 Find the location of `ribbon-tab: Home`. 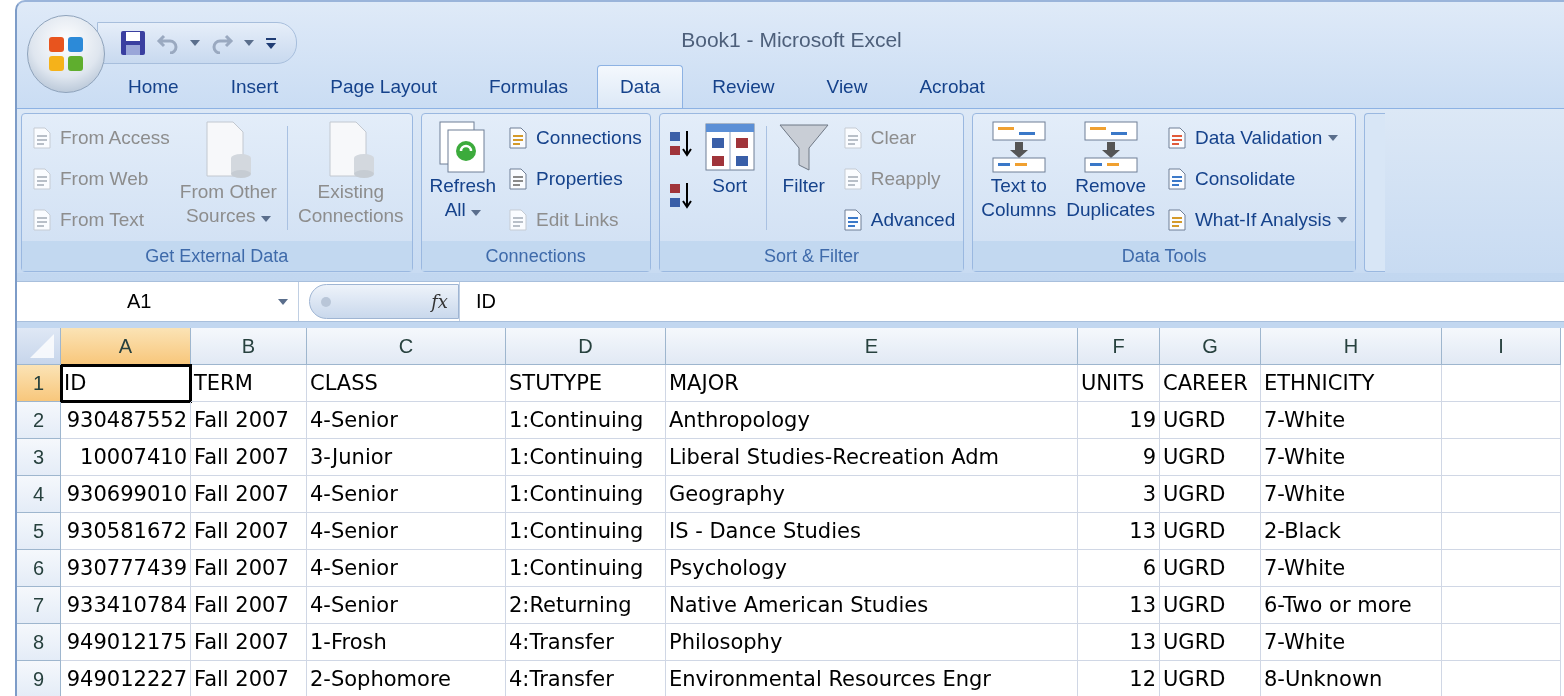

ribbon-tab: Home is located at coordinates (153, 87).